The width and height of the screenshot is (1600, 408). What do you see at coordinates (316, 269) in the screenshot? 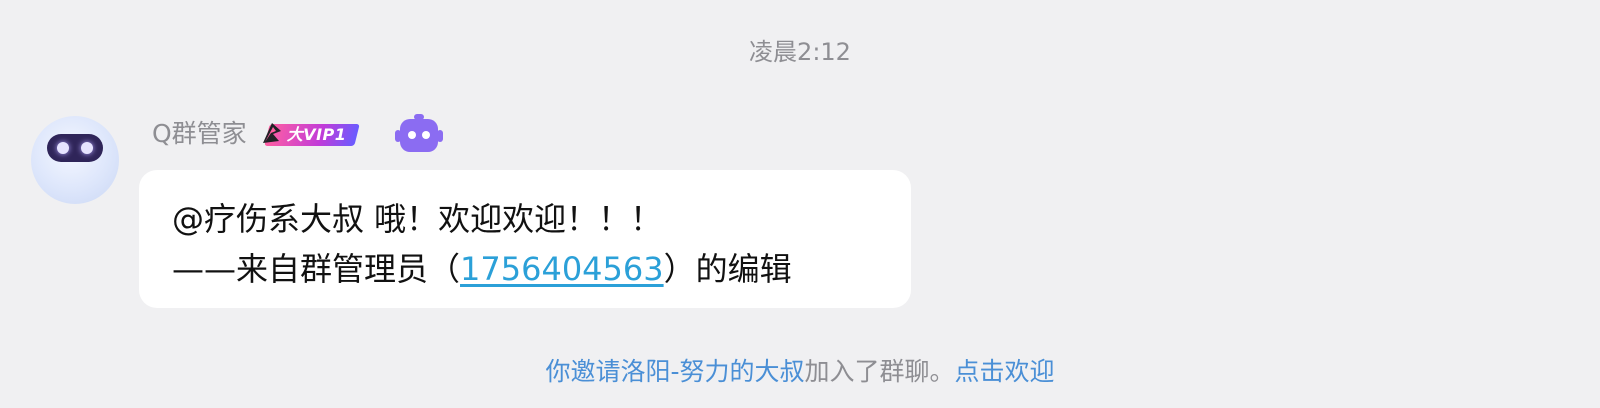
I see `message-line-2-prefix: ——来自群管理员（` at bounding box center [316, 269].